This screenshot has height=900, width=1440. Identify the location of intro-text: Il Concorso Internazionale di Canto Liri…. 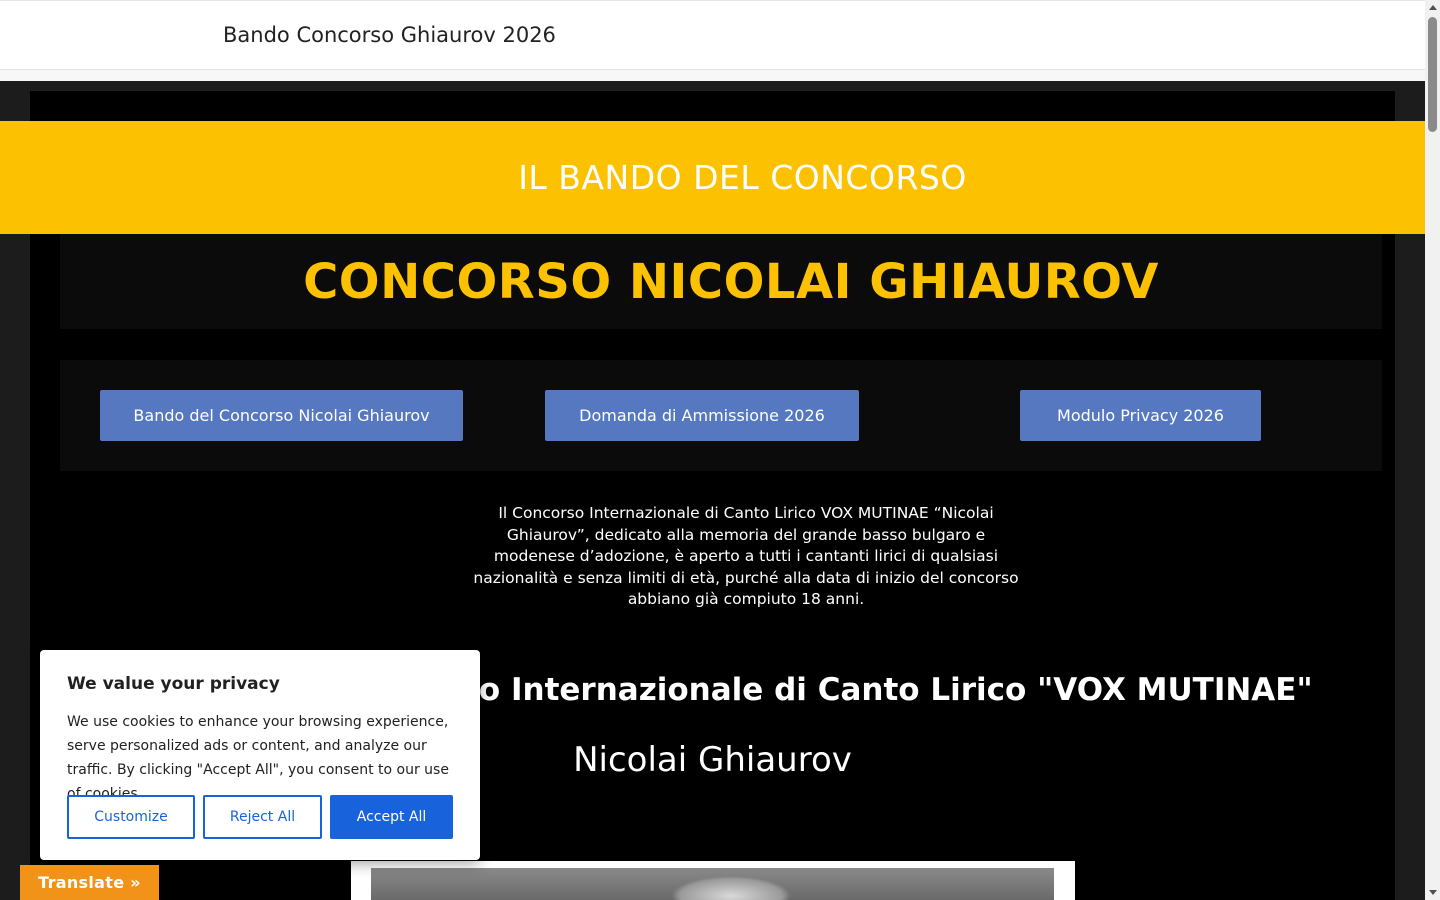
(746, 556).